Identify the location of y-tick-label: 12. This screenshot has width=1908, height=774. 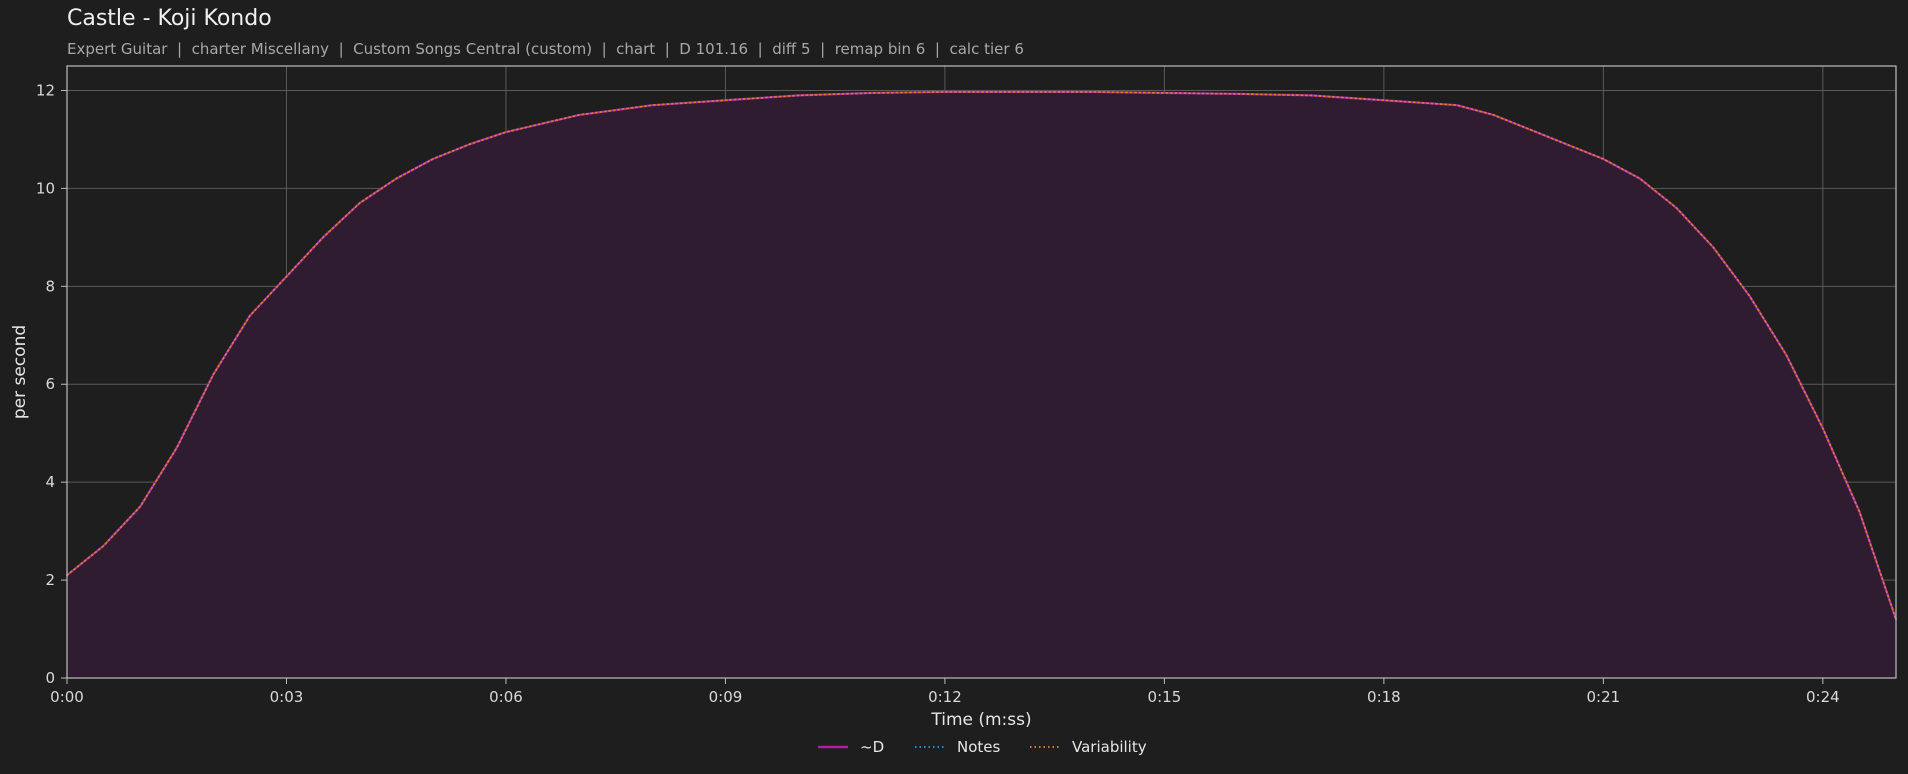
(45, 90).